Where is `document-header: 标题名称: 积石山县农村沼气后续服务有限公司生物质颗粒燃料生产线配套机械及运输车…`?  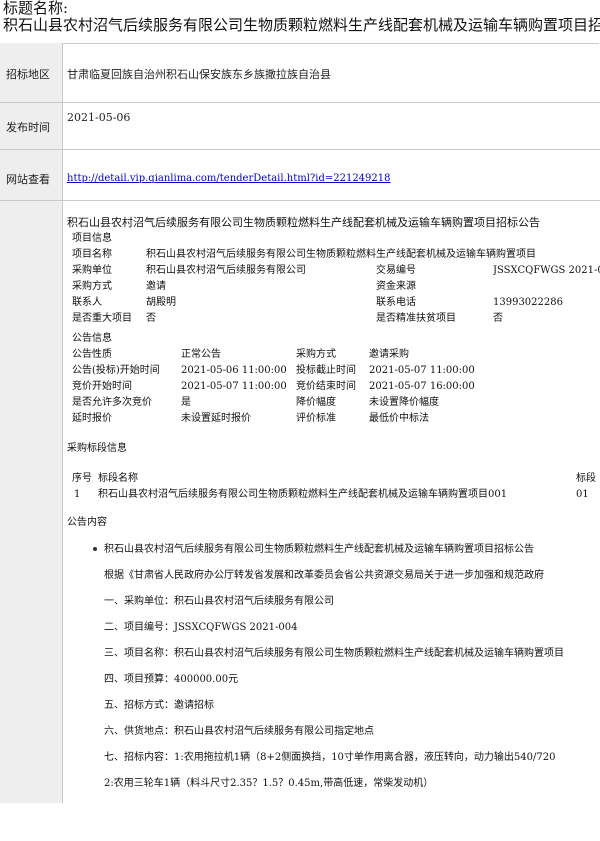 document-header: 标题名称: 积石山县农村沼气后续服务有限公司生物质颗粒燃料生产线配套机械及运输车… is located at coordinates (301, 17).